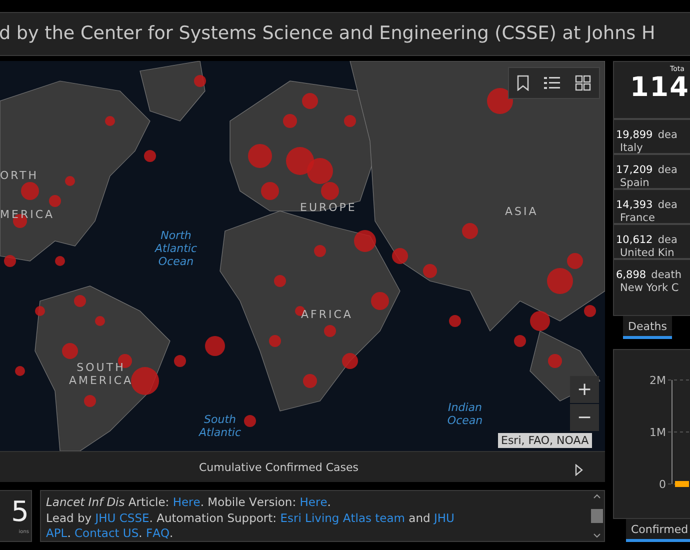  Describe the element at coordinates (19, 175) in the screenshot. I see `region-label: ORTH` at that location.